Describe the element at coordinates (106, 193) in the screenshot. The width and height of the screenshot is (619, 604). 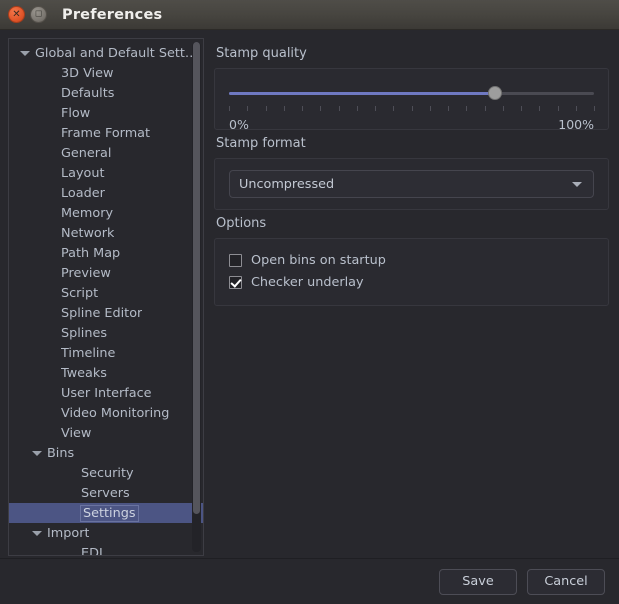
I see `tree-item-loader: Loader` at that location.